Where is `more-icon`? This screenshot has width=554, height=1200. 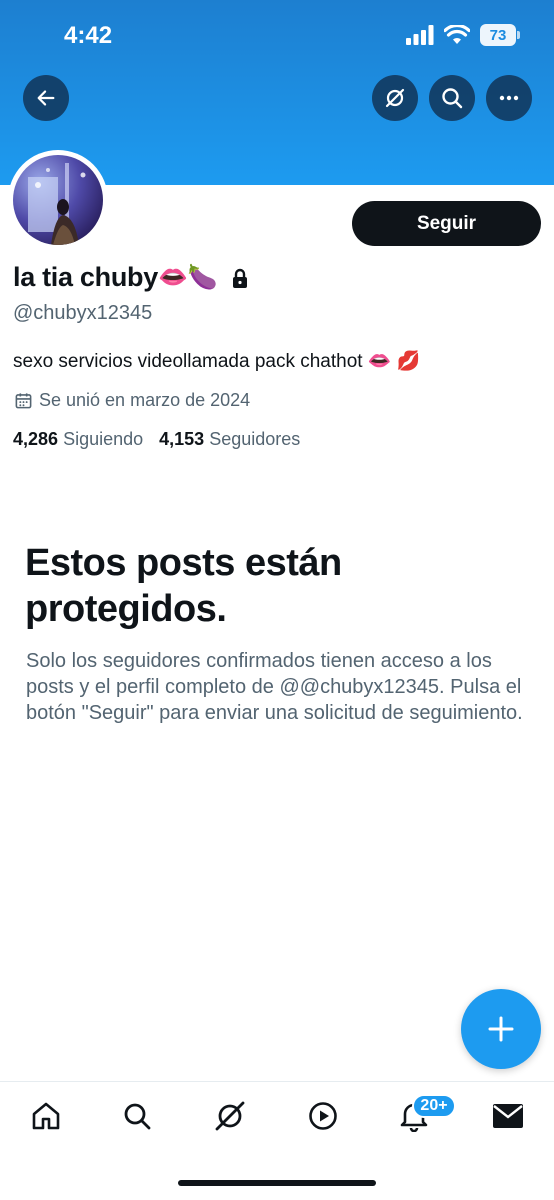 more-icon is located at coordinates (509, 98).